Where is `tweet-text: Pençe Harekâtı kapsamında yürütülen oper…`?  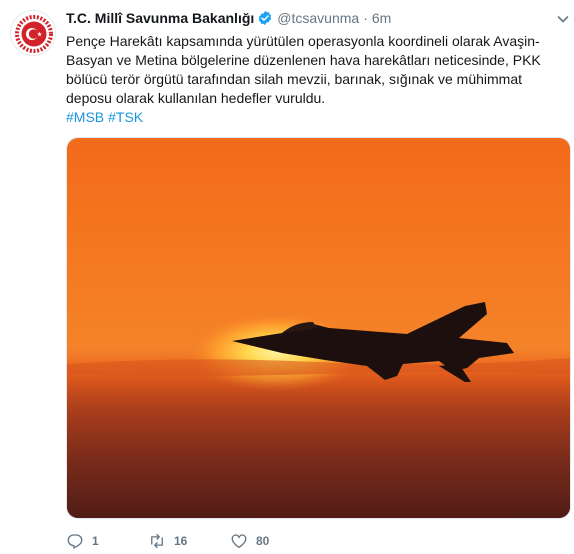 tweet-text: Pençe Harekâtı kapsamında yürütülen oper… is located at coordinates (303, 69).